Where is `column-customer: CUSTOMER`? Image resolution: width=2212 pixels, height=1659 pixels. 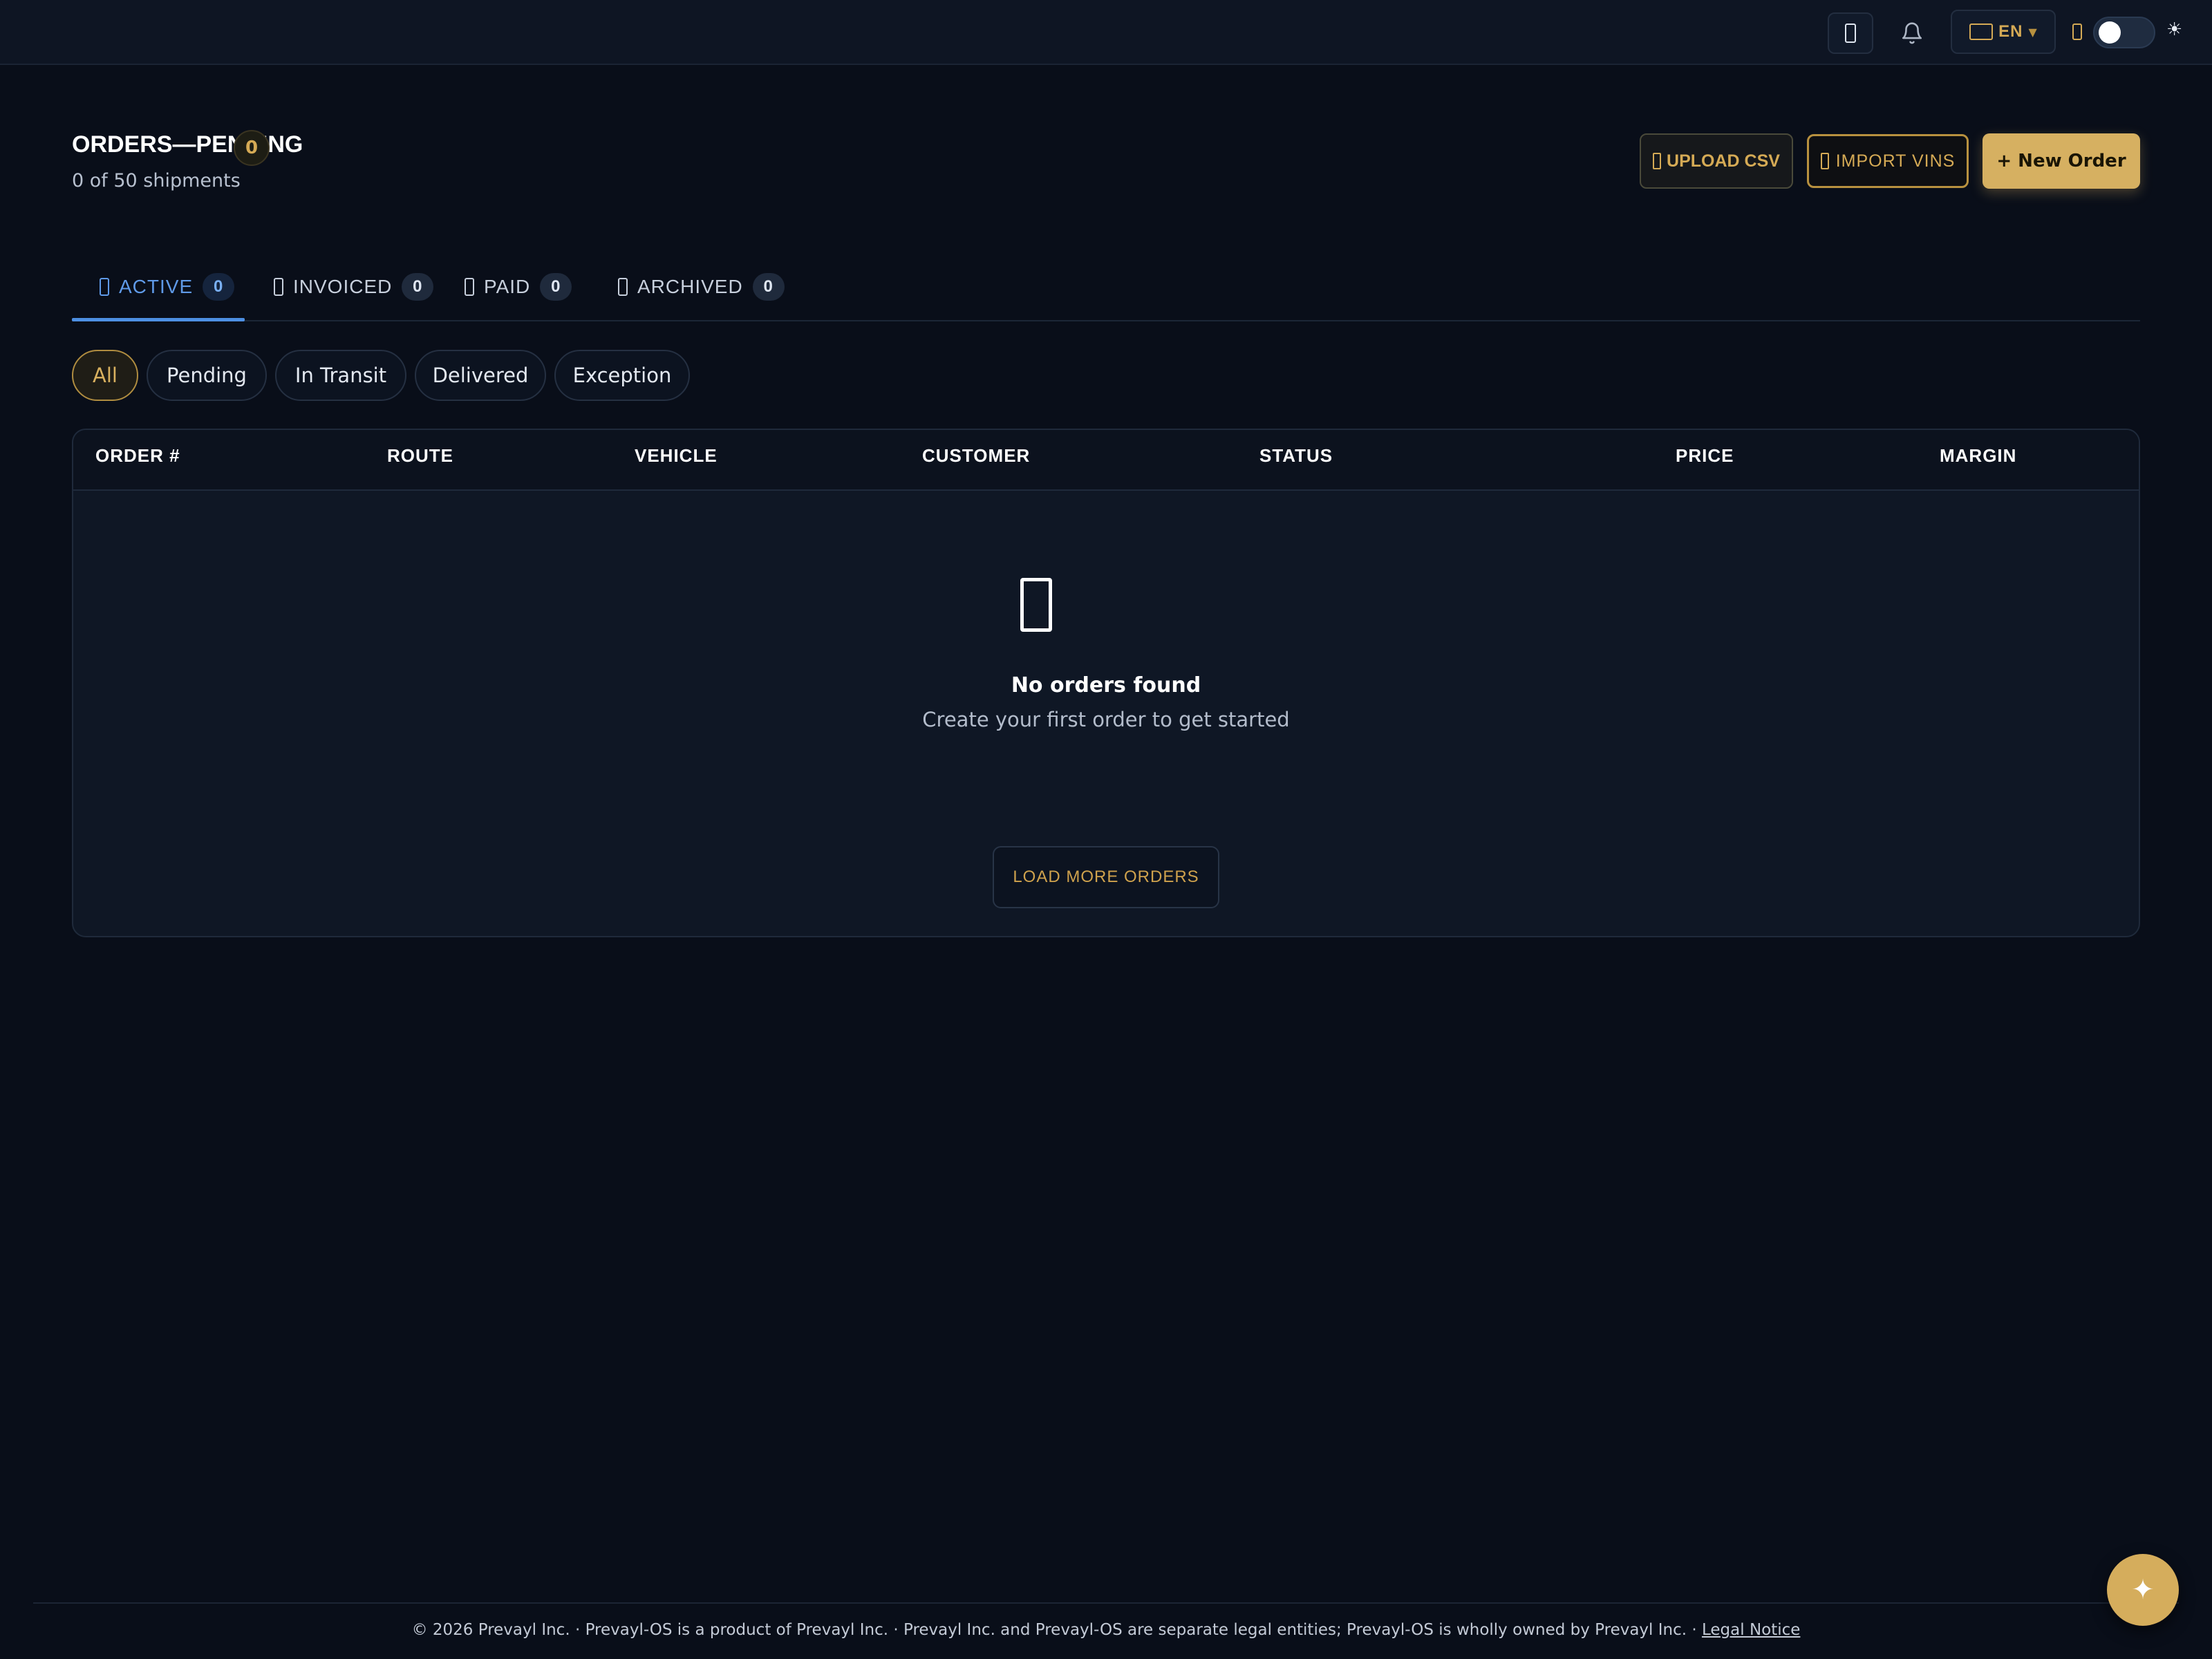
column-customer: CUSTOMER is located at coordinates (976, 456).